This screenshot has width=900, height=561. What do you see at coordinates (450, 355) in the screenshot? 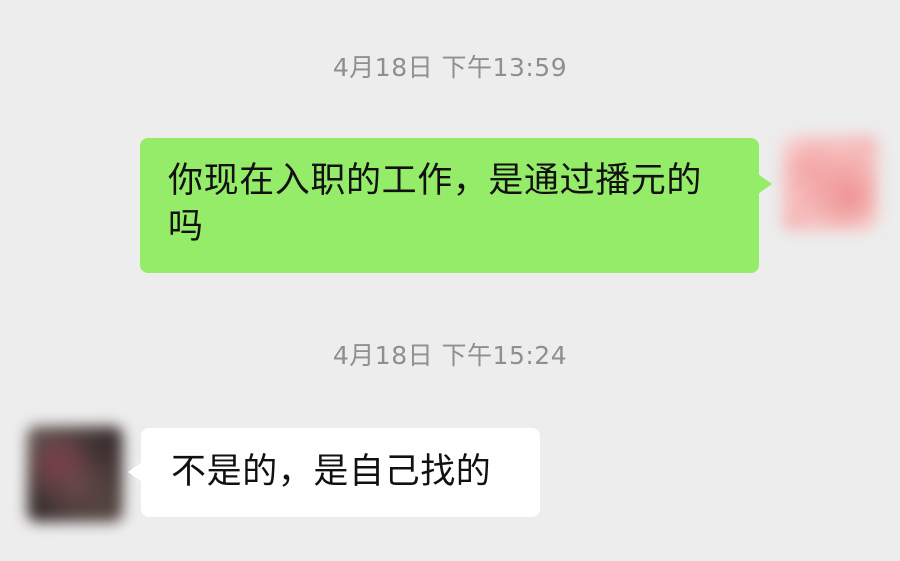
I see `message-timestamp: 4月18日 下午15:24` at bounding box center [450, 355].